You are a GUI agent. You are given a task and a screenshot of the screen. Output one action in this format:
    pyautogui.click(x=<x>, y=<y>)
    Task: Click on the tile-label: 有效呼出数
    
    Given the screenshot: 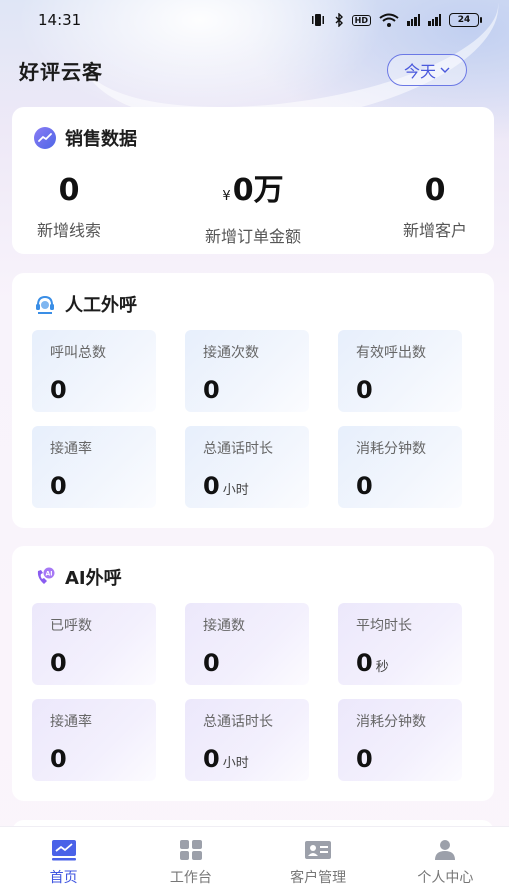 What is the action you would take?
    pyautogui.click(x=391, y=353)
    